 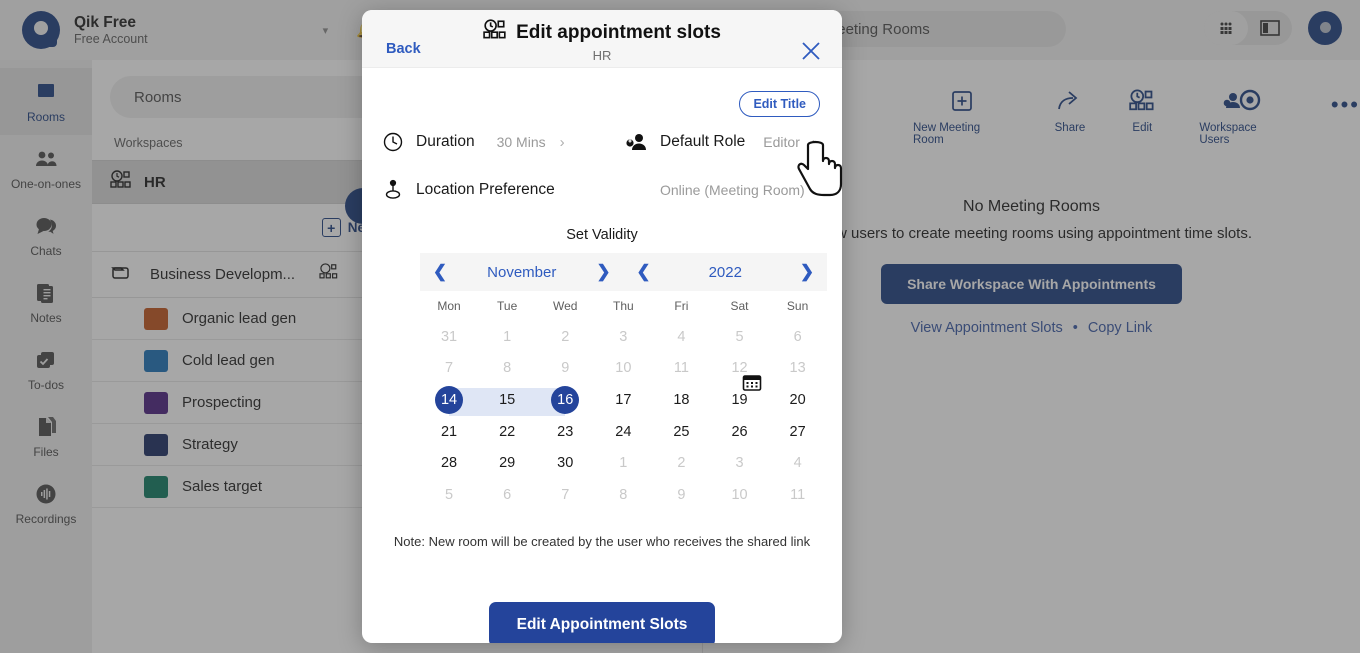 I want to click on dow-label: Sat, so click(x=739, y=306).